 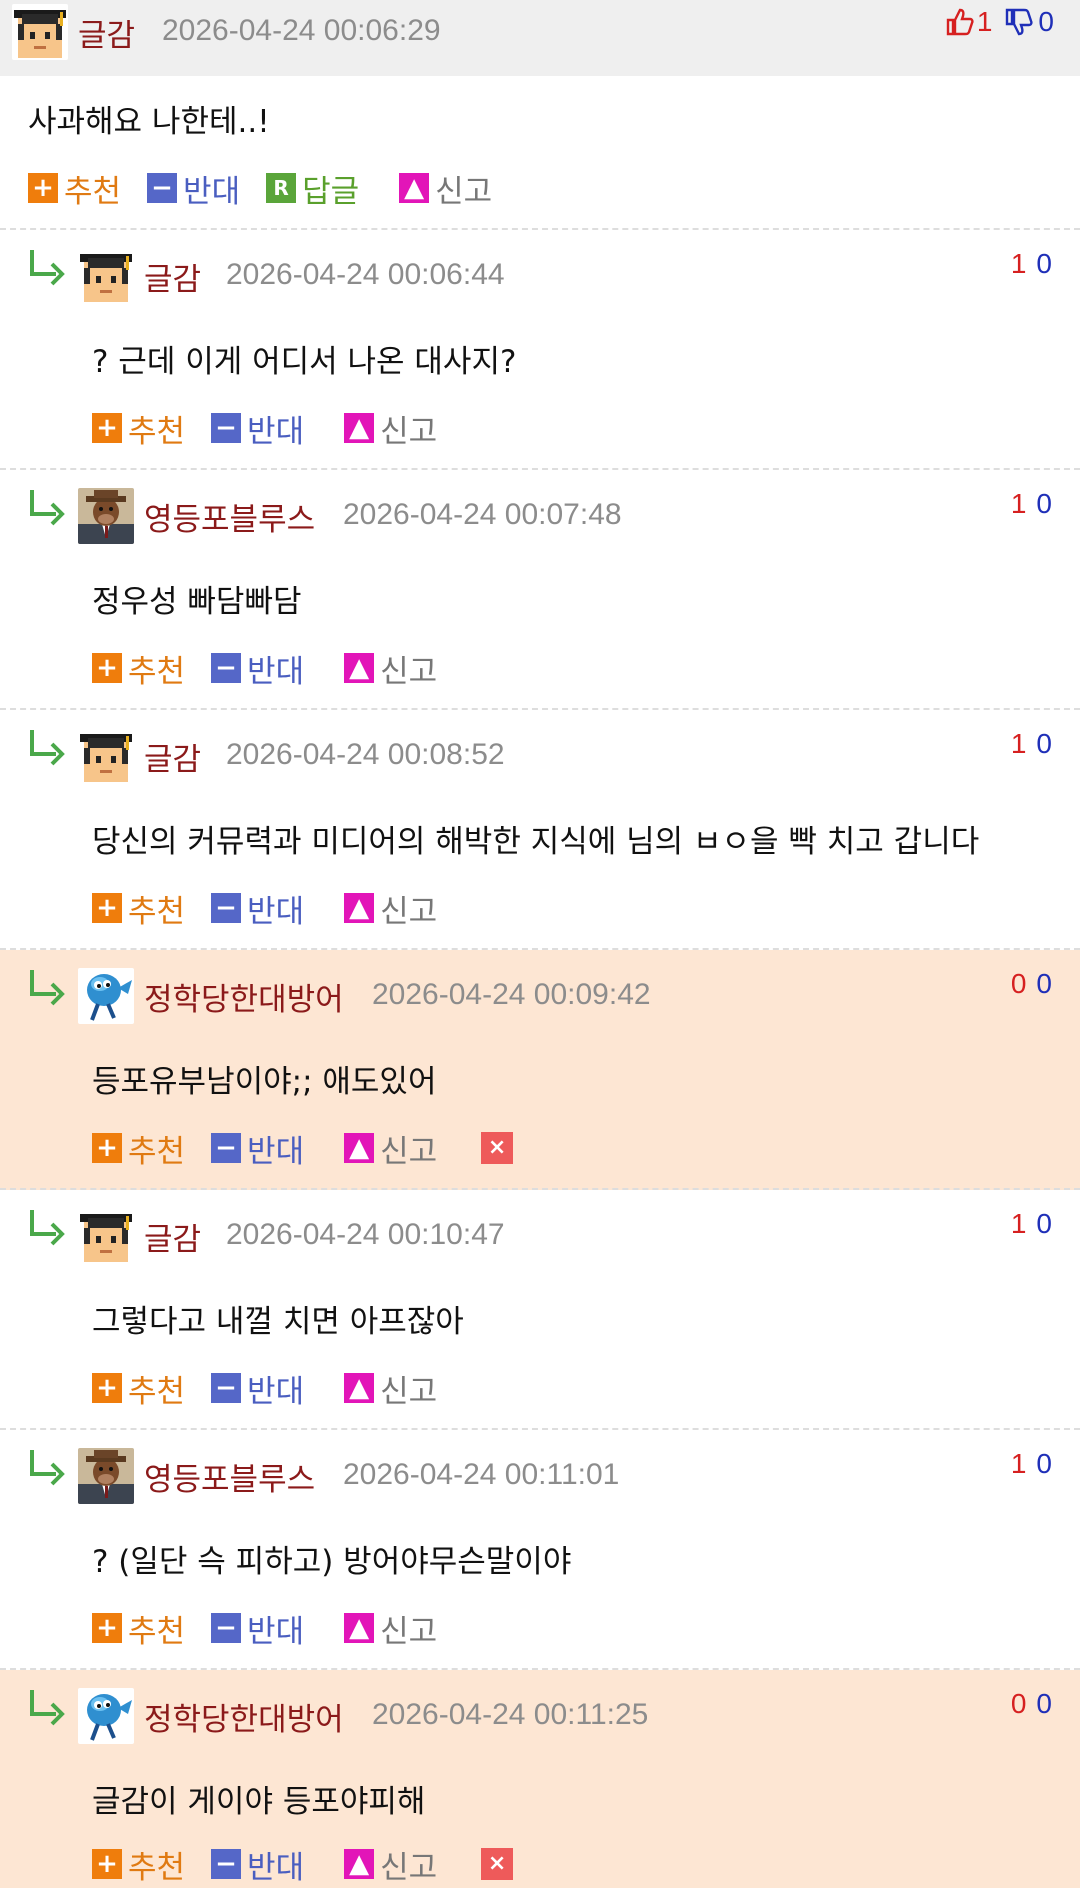 I want to click on comment-body: 정우성 빠담빠담, so click(x=197, y=602).